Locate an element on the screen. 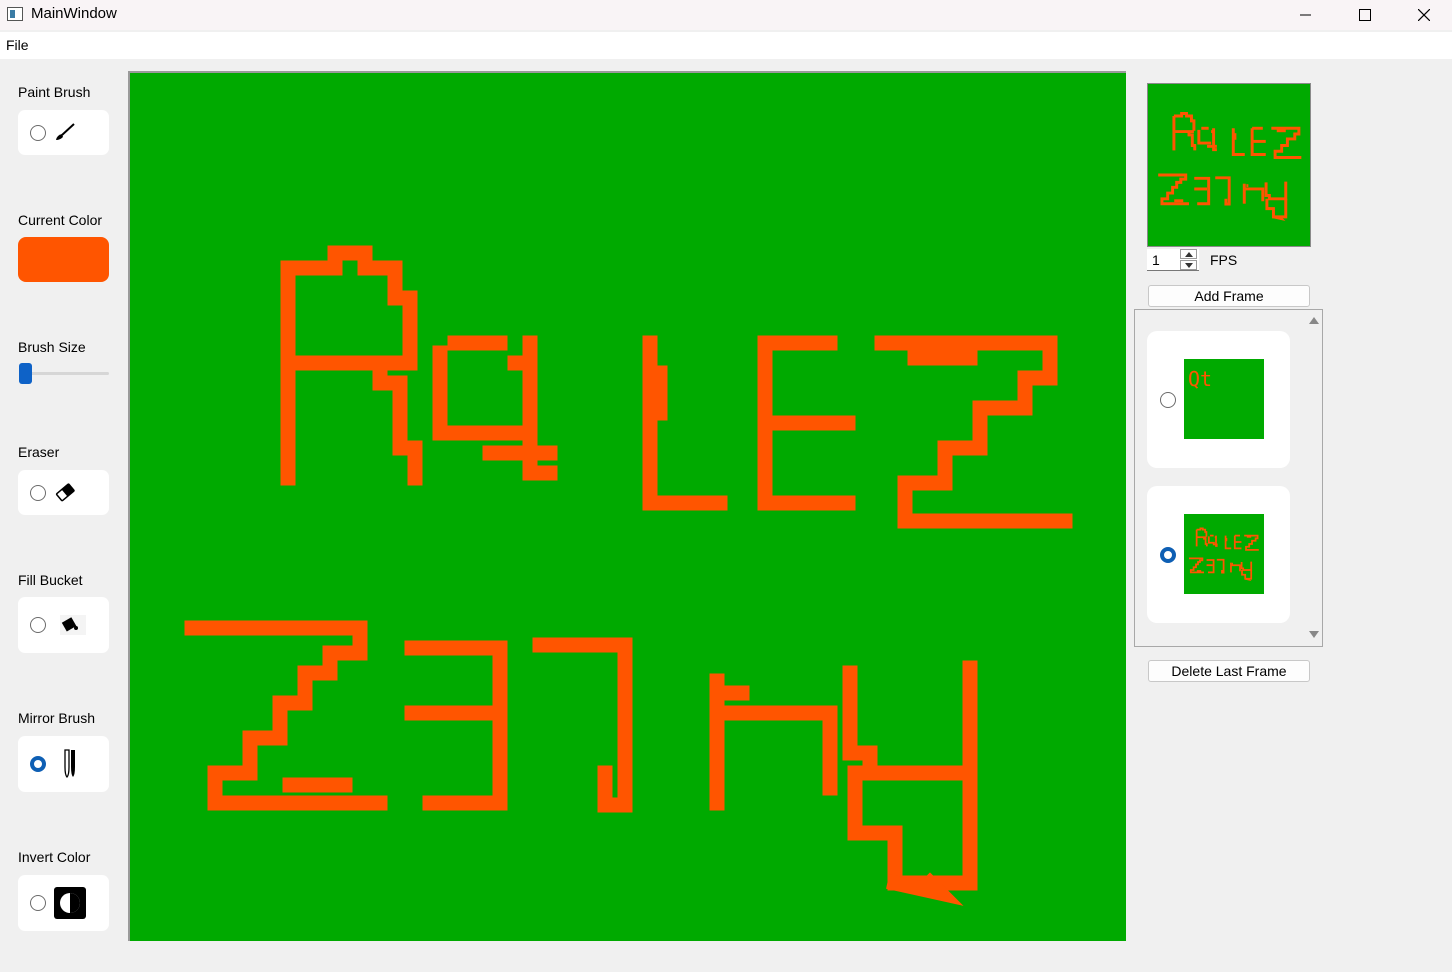 This screenshot has height=972, width=1452. animation-preview is located at coordinates (1229, 165).